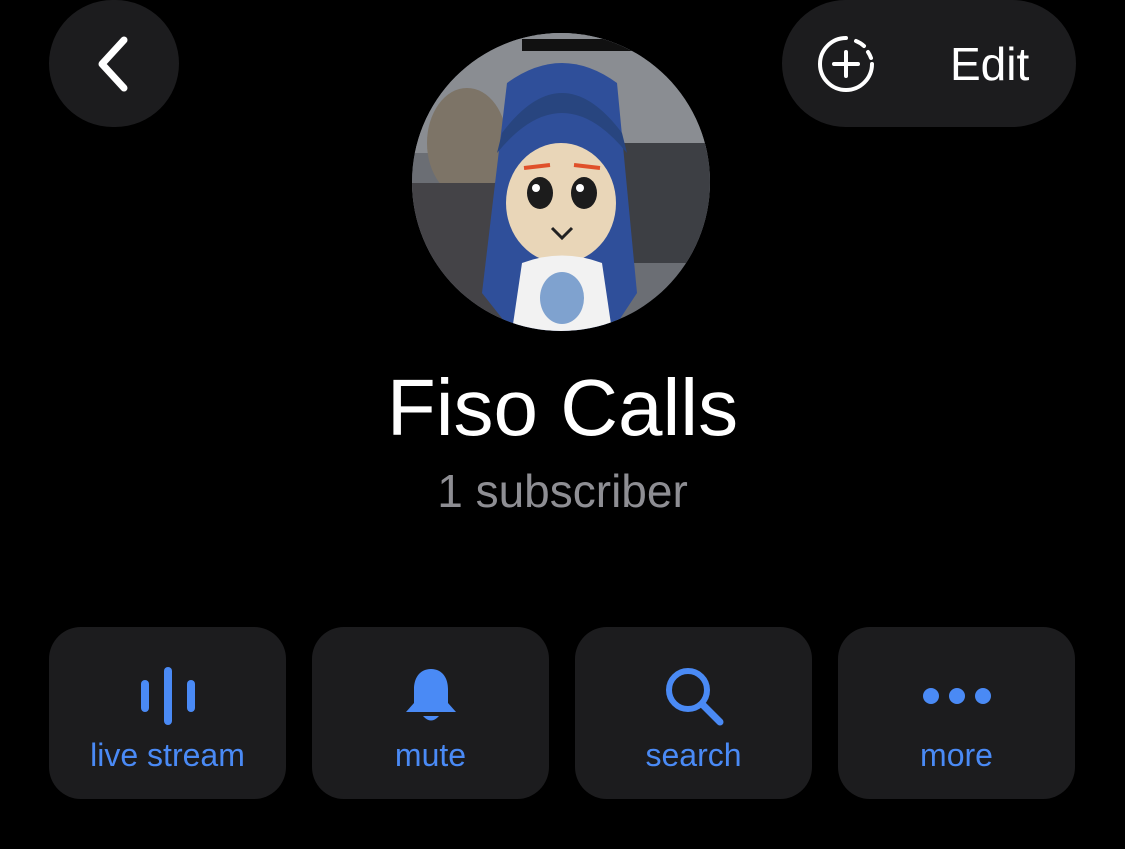 Image resolution: width=1125 pixels, height=849 pixels. Describe the element at coordinates (990, 63) in the screenshot. I see `edit-label: Edit` at that location.